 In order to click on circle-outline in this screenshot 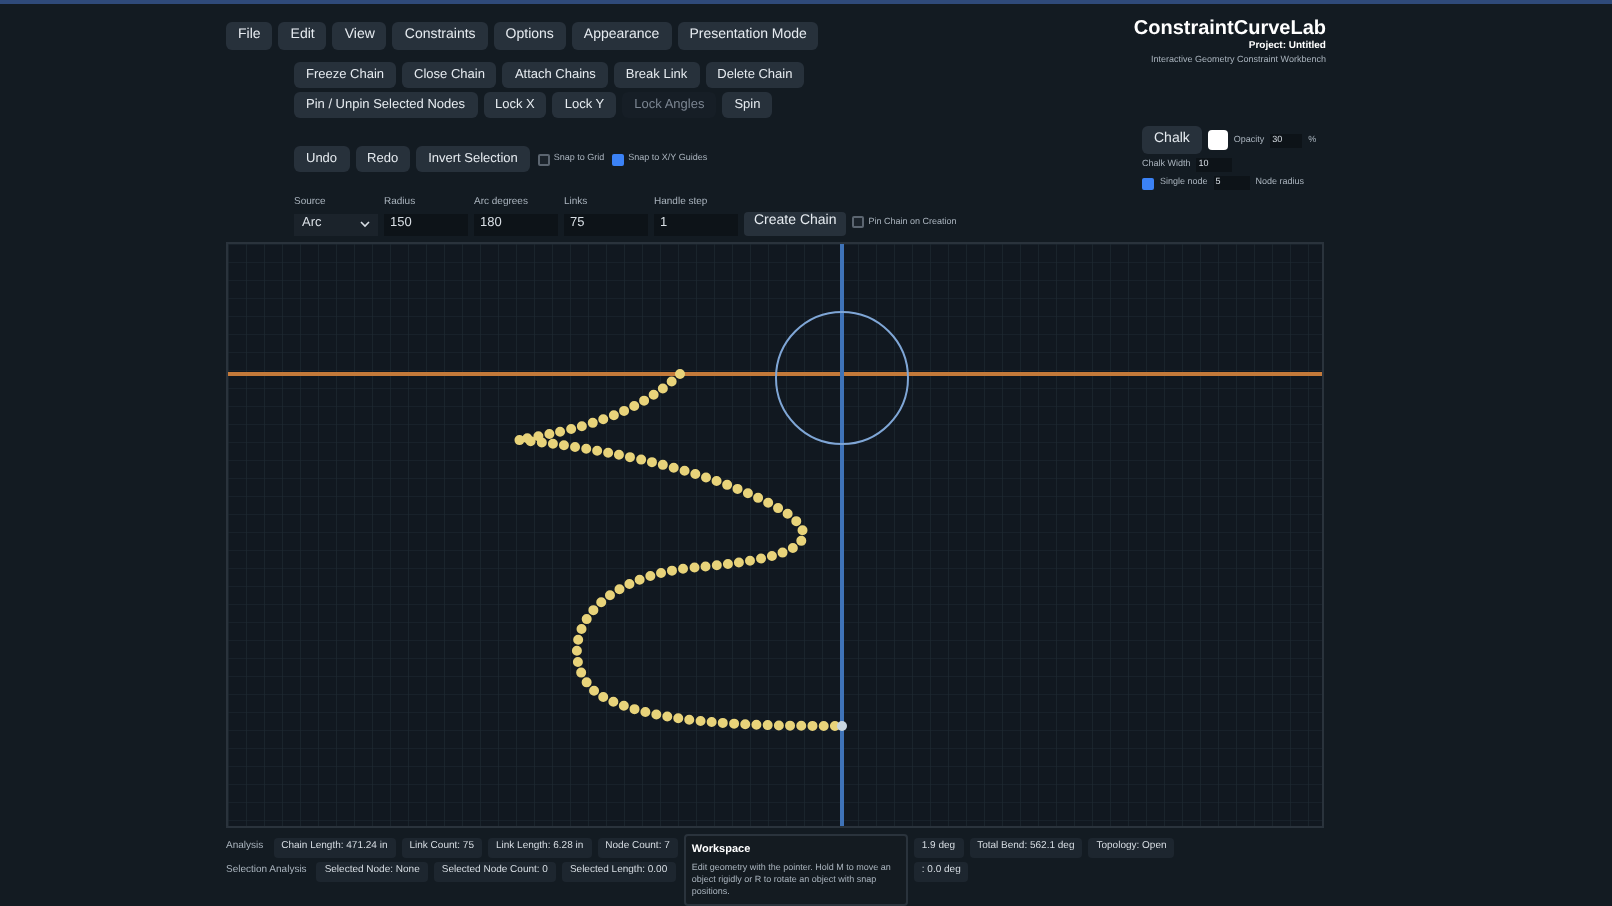, I will do `click(842, 377)`.